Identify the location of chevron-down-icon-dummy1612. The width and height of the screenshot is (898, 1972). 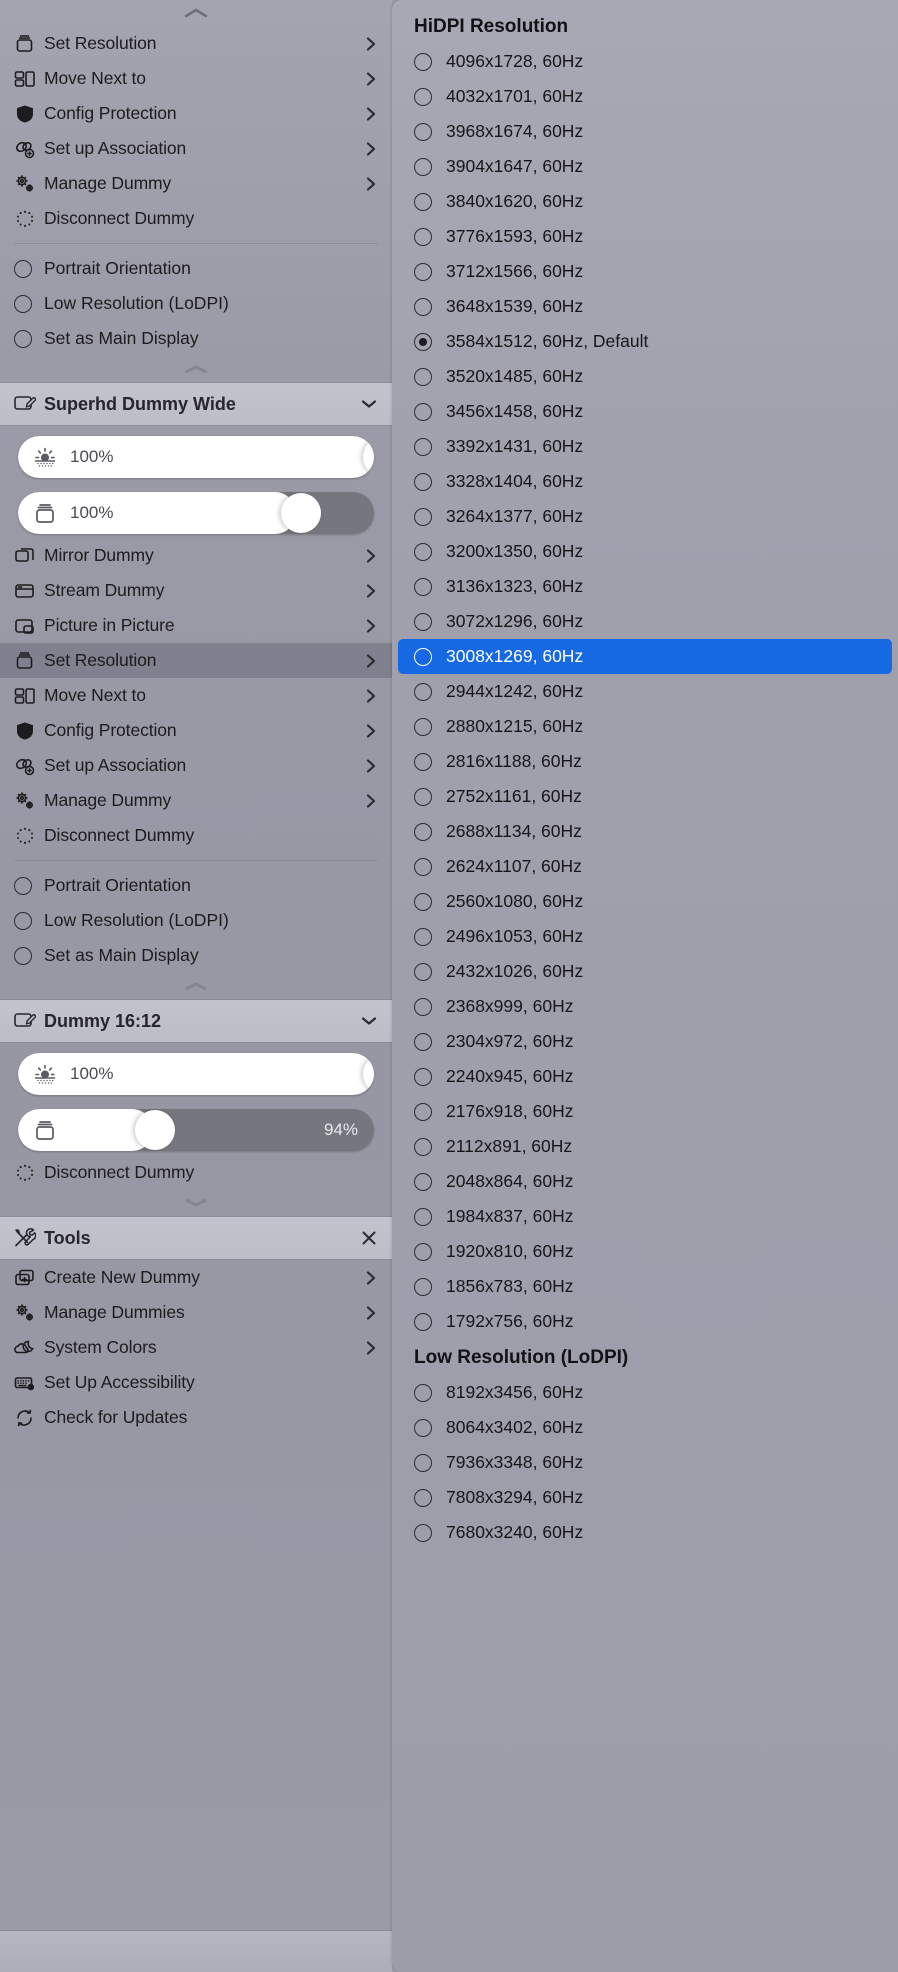
(369, 1021).